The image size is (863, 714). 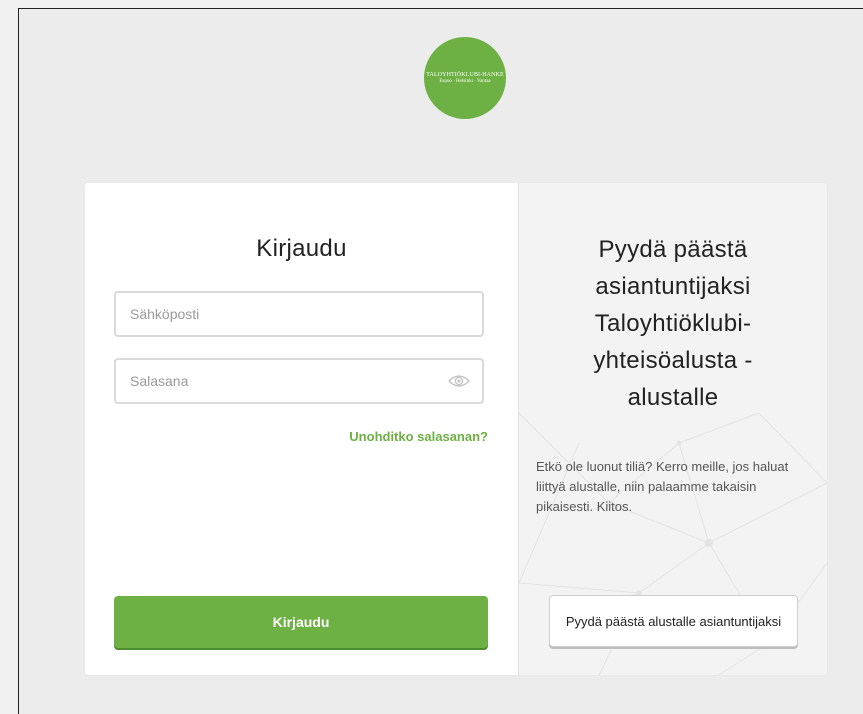 What do you see at coordinates (673, 621) in the screenshot?
I see `request-access-button: Pyydä päästä alustalle asiantuntijaksi` at bounding box center [673, 621].